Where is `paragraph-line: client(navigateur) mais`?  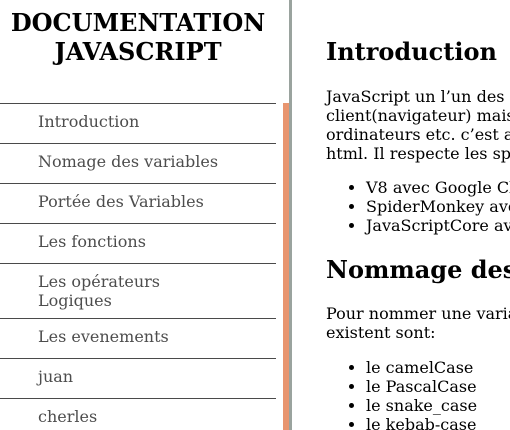
paragraph-line: client(navigateur) mais is located at coordinates (418, 115).